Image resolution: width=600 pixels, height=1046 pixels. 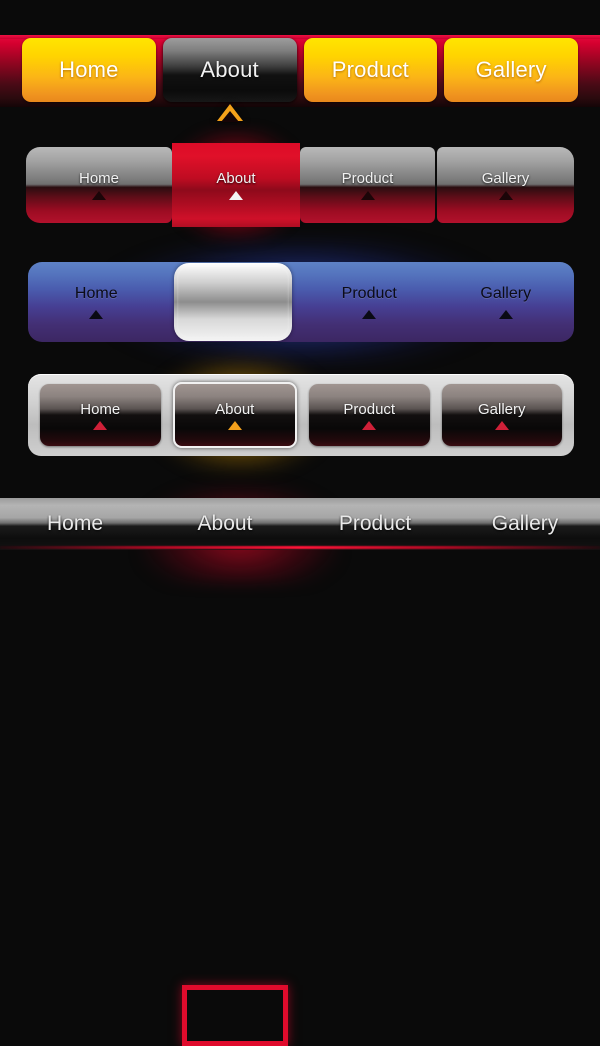 I want to click on nav-item-gallery: Gallery, so click(x=506, y=302).